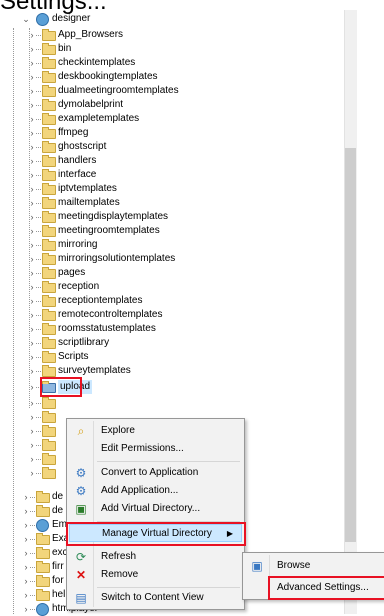 This screenshot has height=616, width=384. Describe the element at coordinates (350, 345) in the screenshot. I see `scrollbar-thumb` at that location.